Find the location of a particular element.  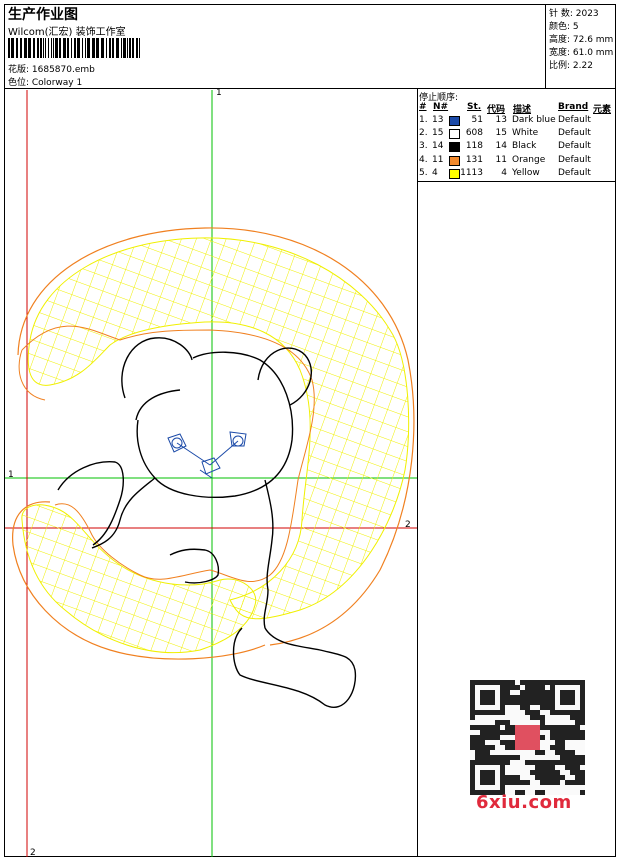

axis-label-green-left: 1 is located at coordinates (11, 475).